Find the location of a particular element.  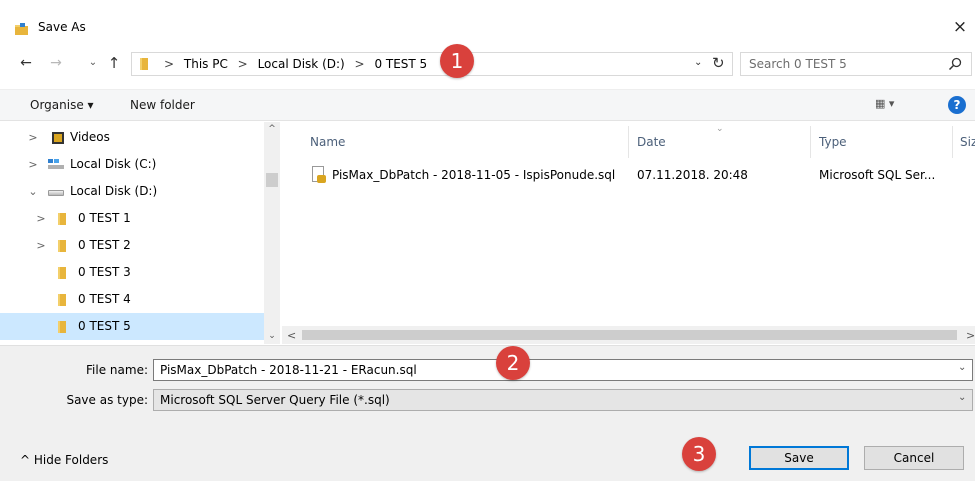

tree-item-label: 0 TEST 1 is located at coordinates (104, 218).